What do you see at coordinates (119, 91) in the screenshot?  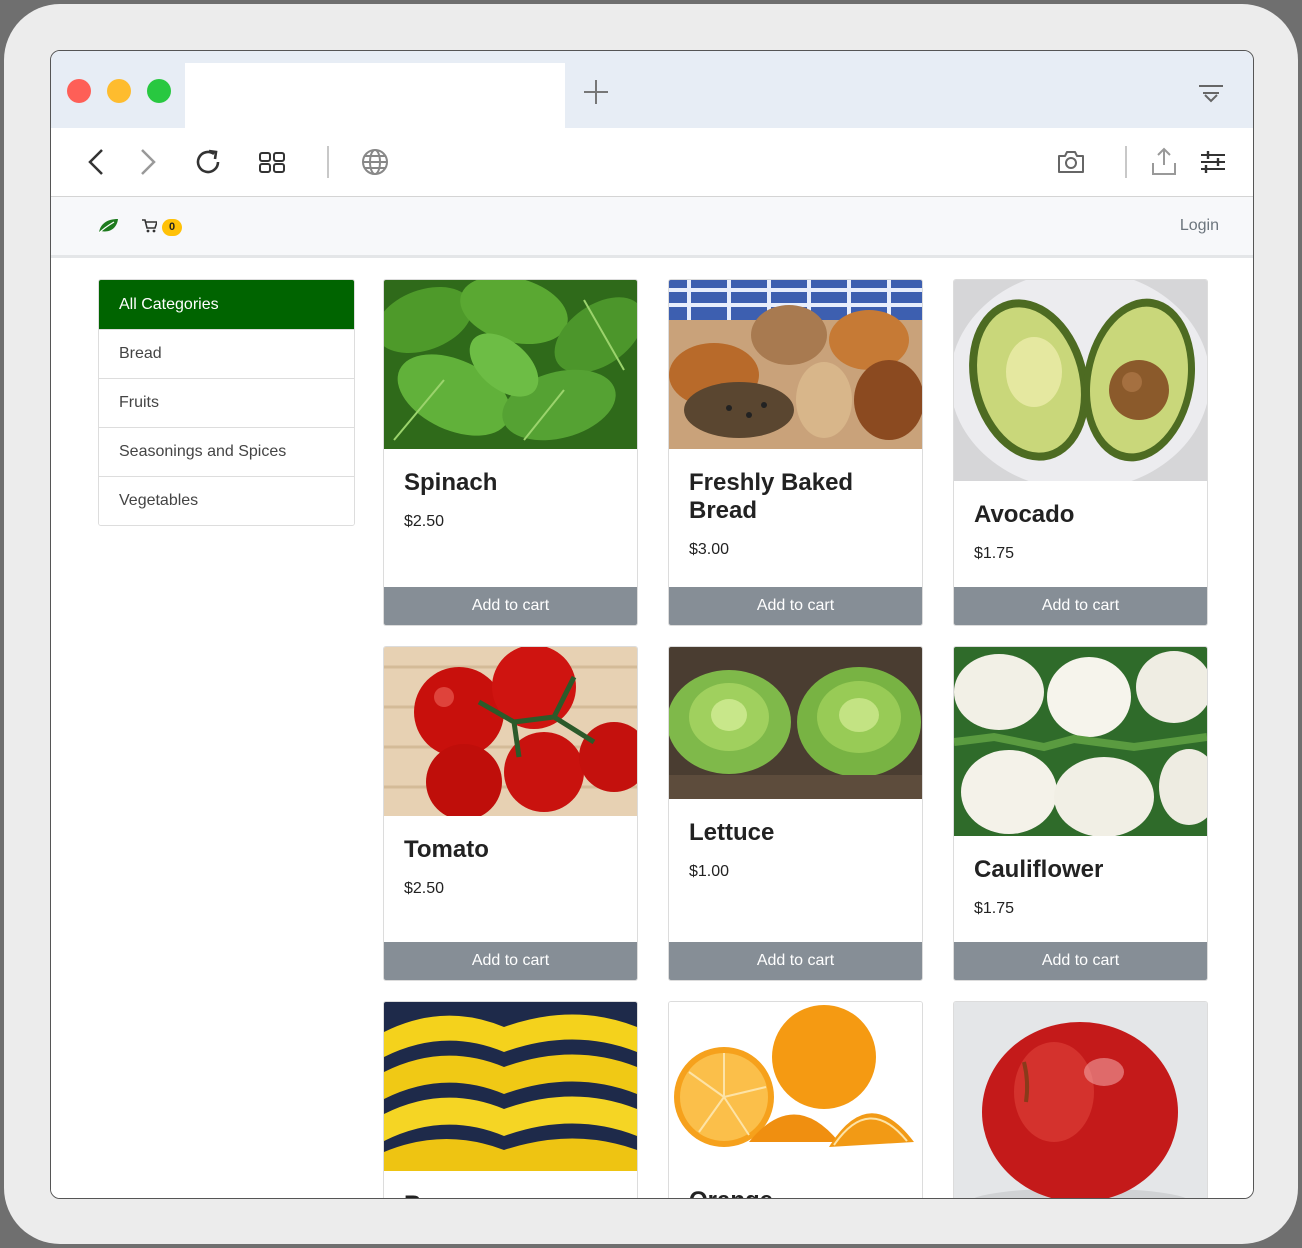 I see `minimize-window-button` at bounding box center [119, 91].